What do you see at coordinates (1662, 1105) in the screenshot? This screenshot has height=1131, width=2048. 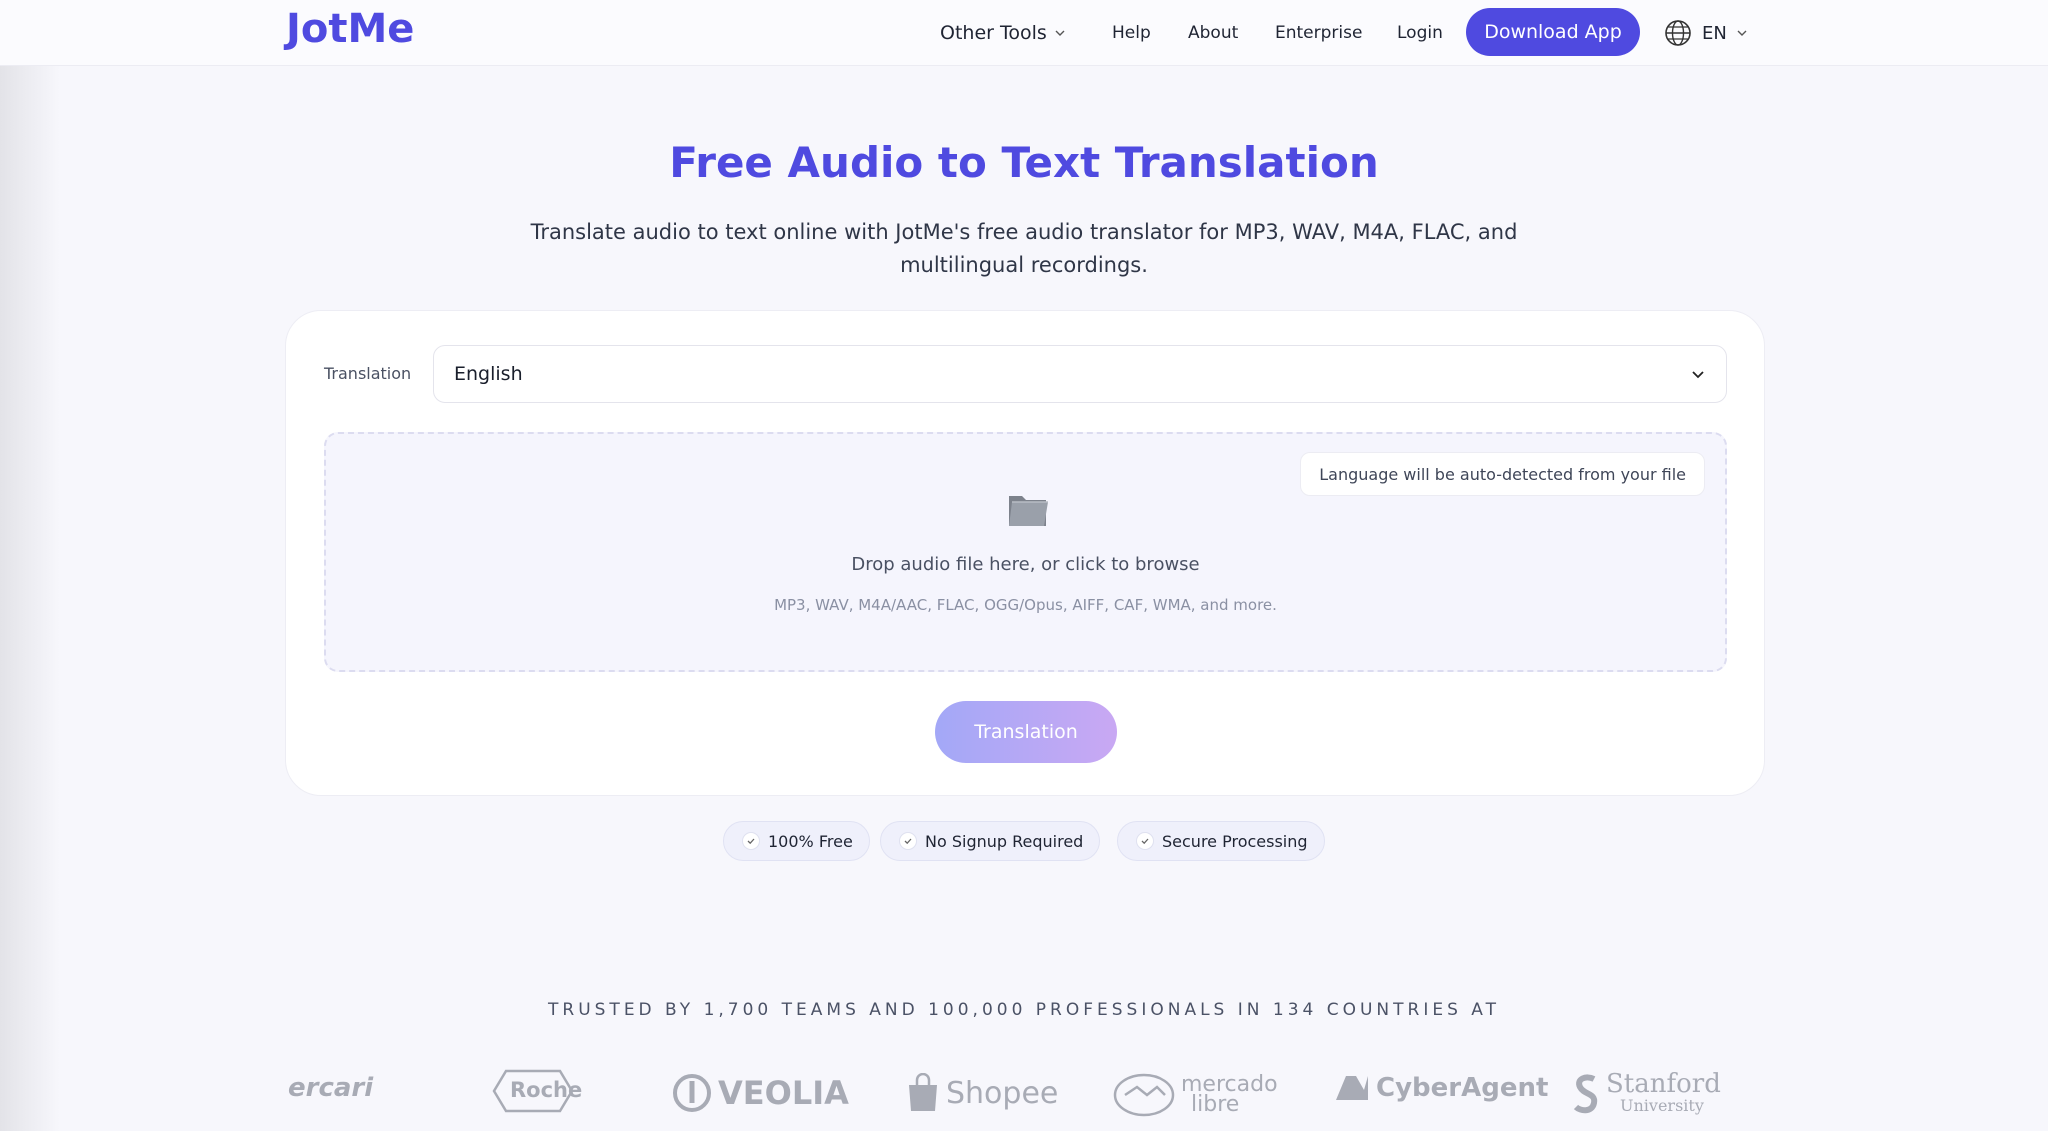 I see `logo-university-text: University` at bounding box center [1662, 1105].